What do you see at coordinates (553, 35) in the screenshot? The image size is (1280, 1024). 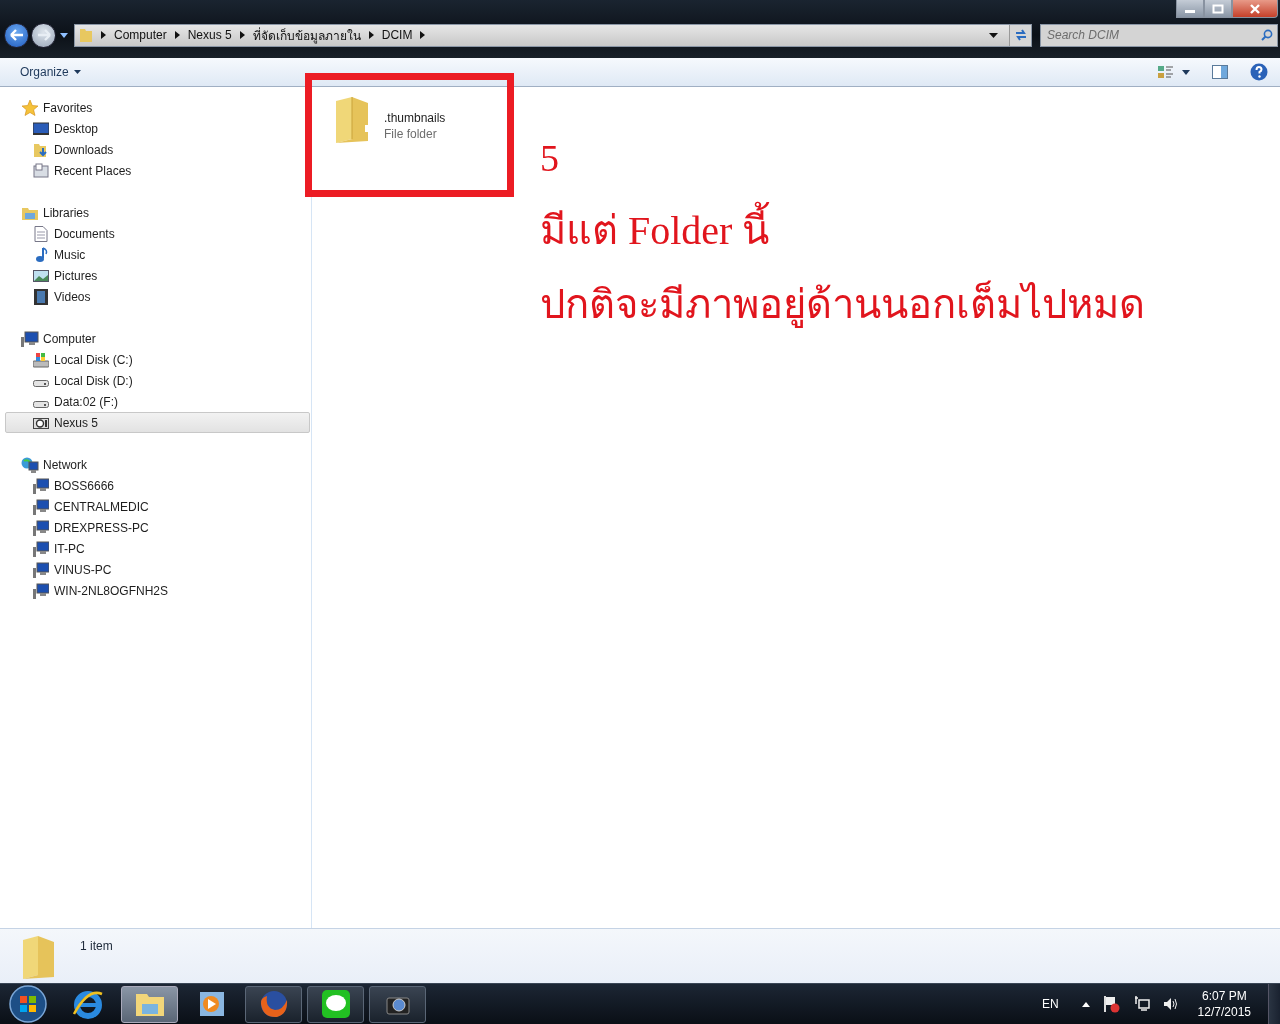 I see `address-bar: Computer Nexus 5 ที่จัดเก็บข้อมูลภายใน DCIM` at bounding box center [553, 35].